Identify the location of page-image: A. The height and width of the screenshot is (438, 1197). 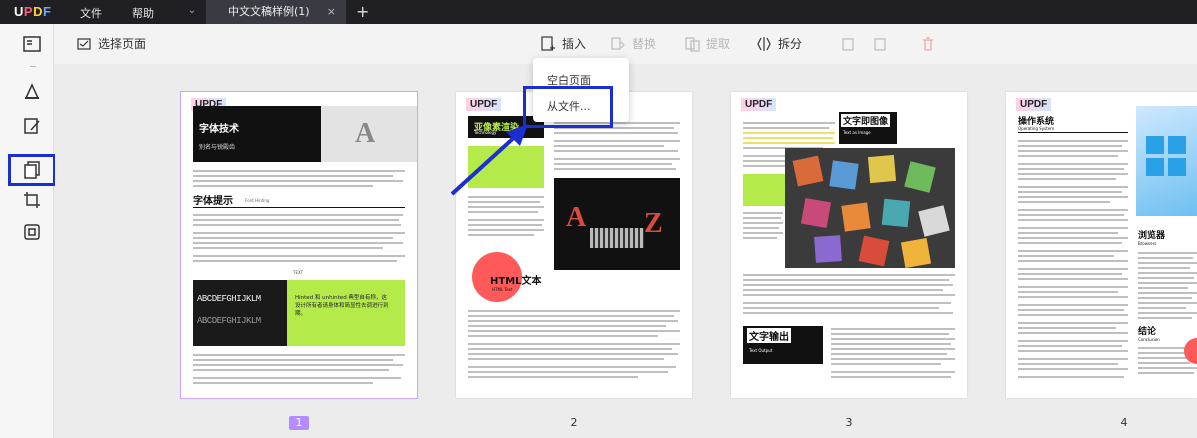
(369, 134).